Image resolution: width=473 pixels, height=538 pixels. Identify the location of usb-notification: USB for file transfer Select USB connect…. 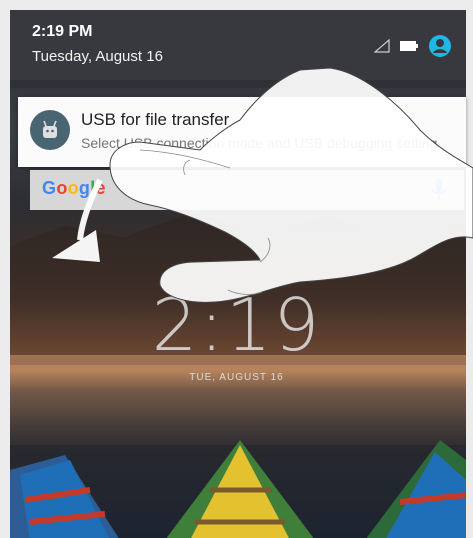
(242, 132).